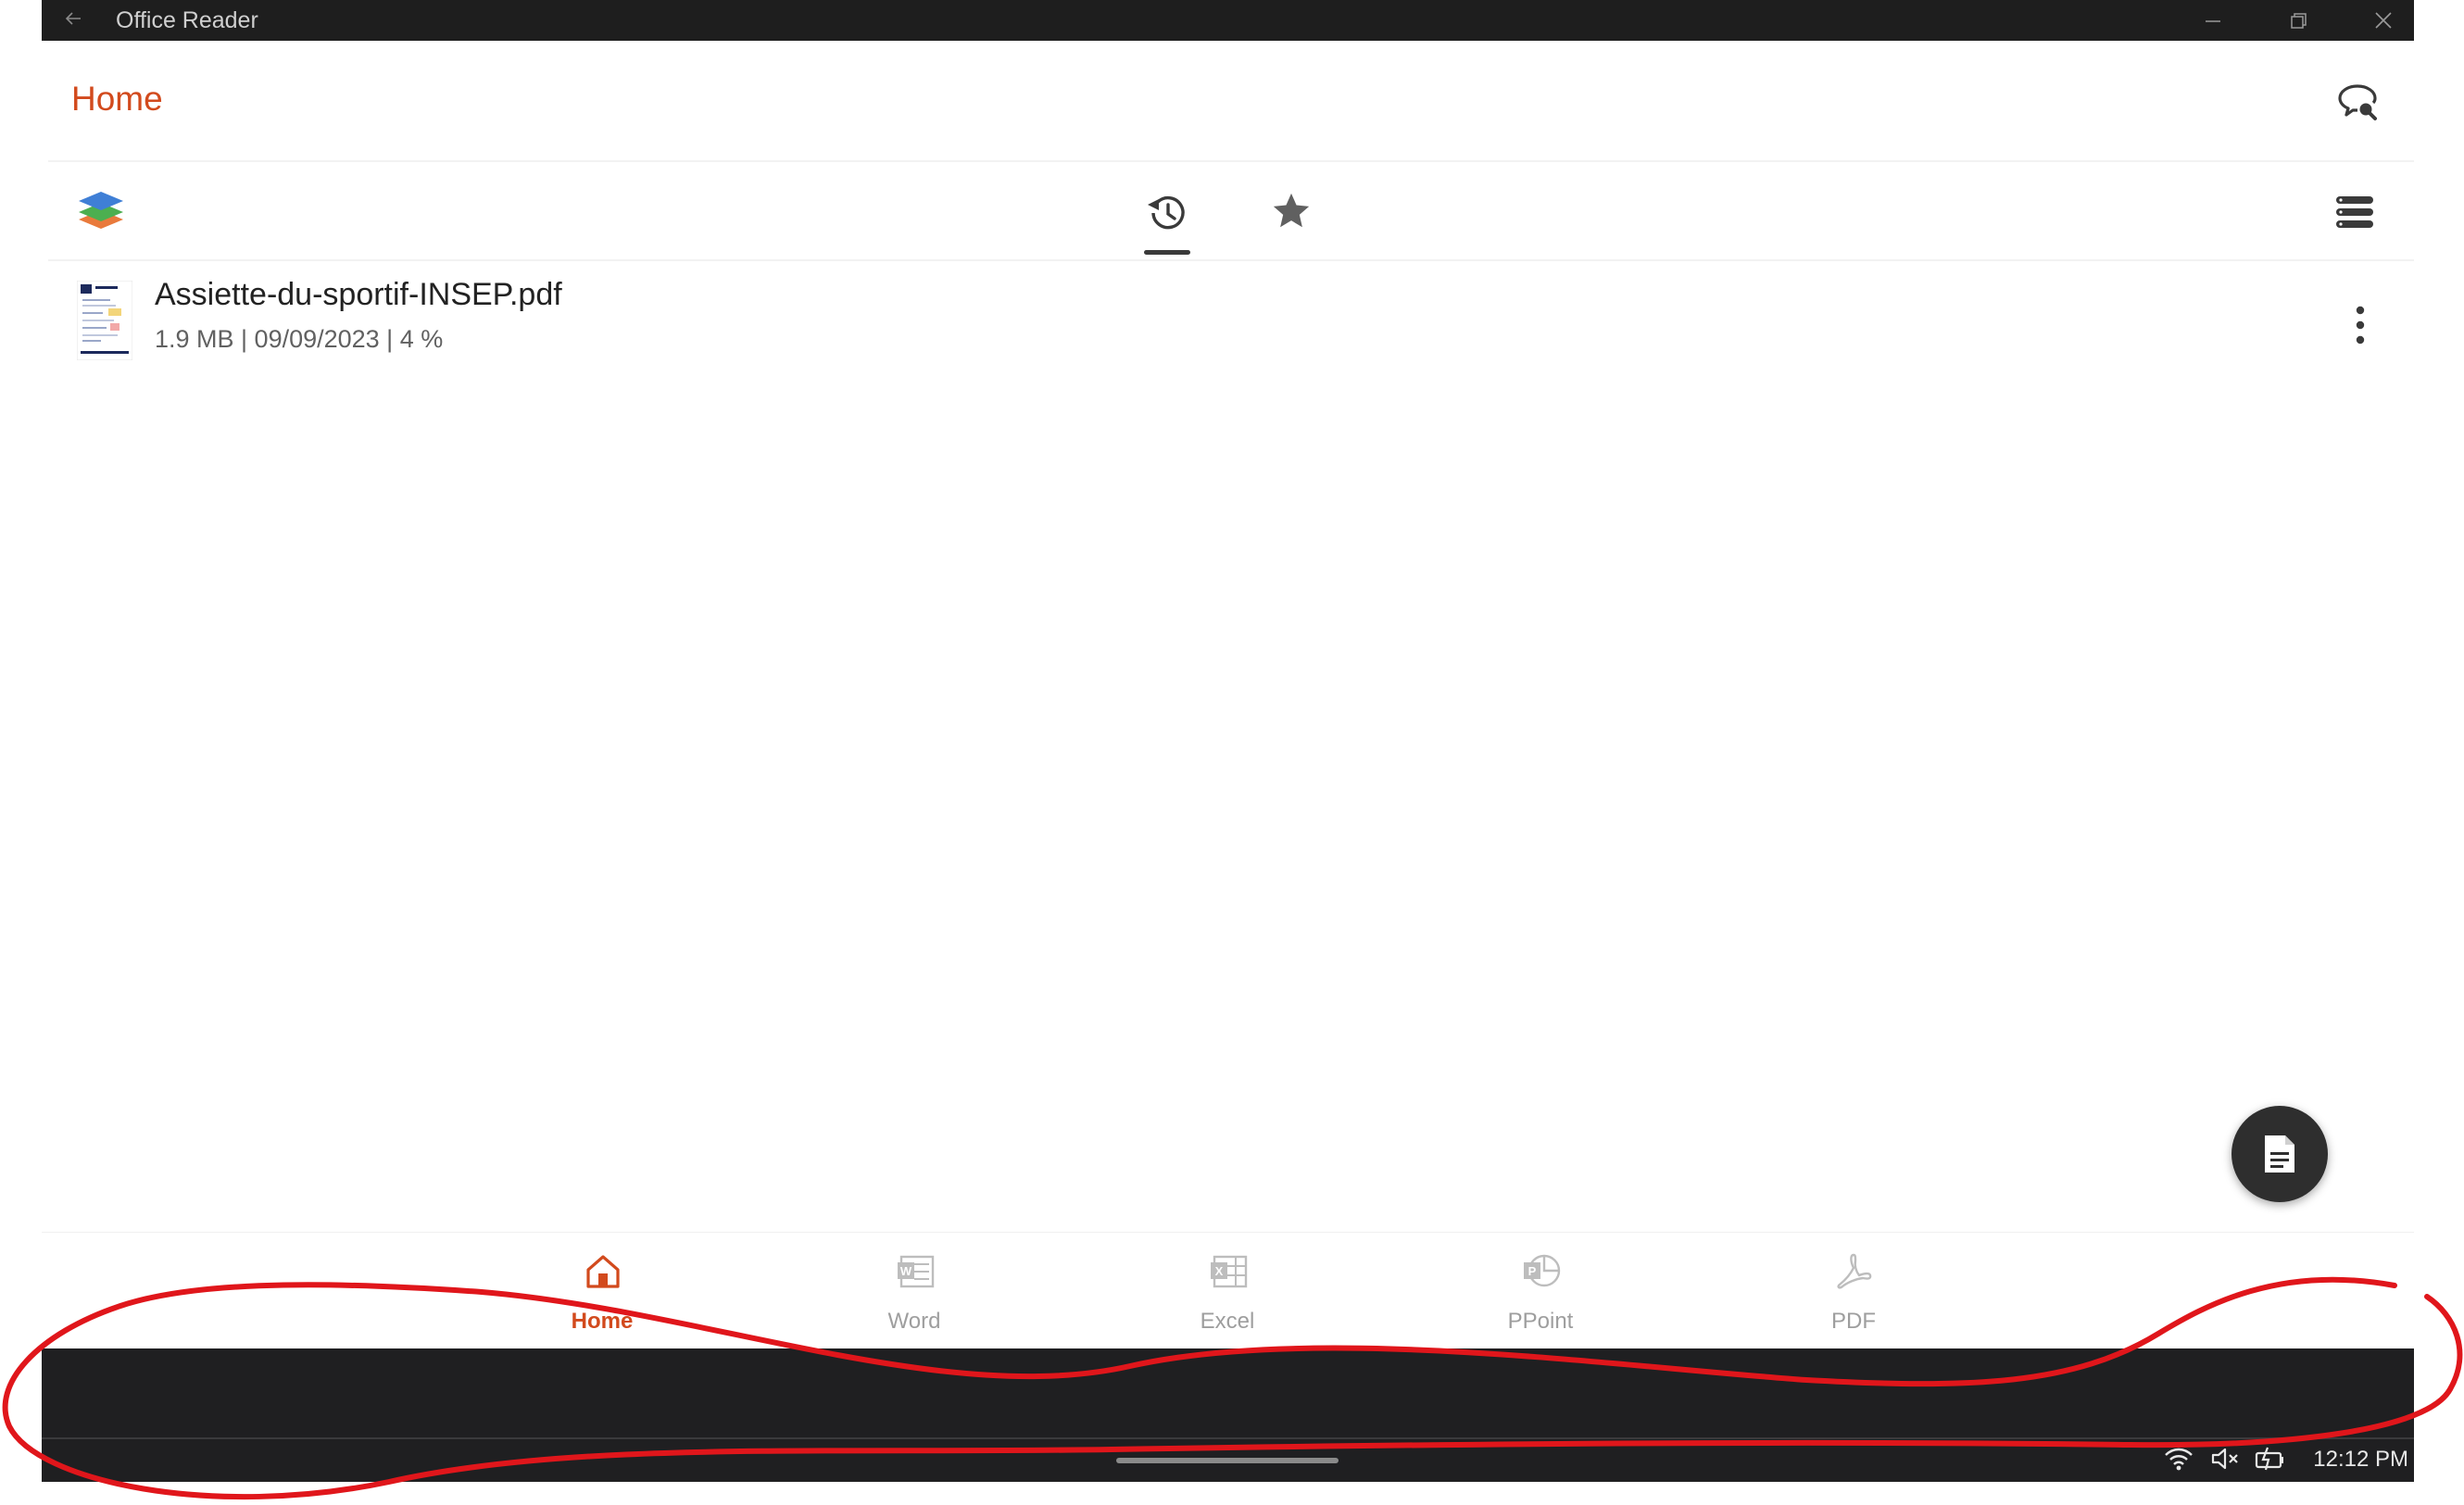 The height and width of the screenshot is (1505, 2464). I want to click on restore-icon, so click(2298, 20).